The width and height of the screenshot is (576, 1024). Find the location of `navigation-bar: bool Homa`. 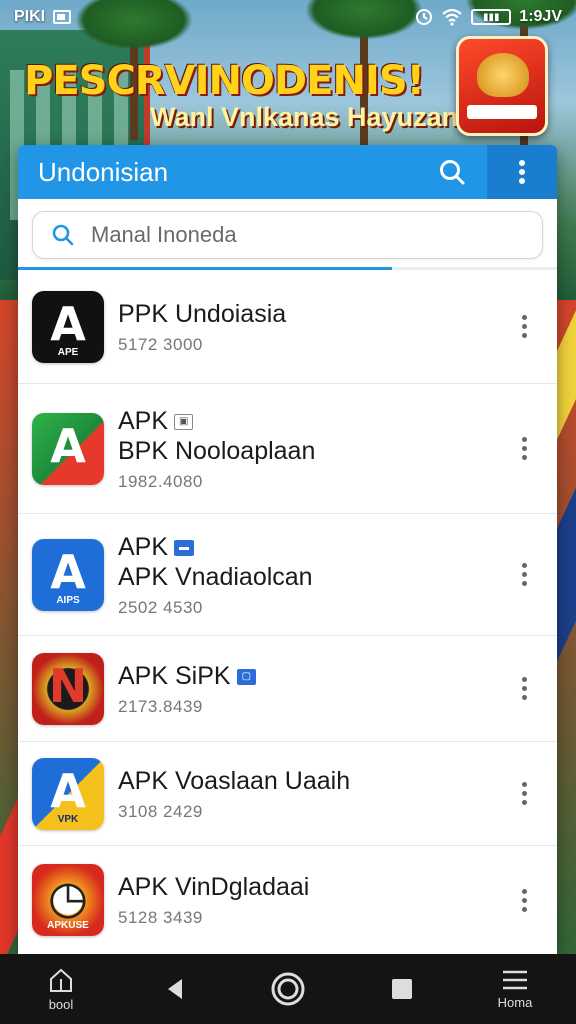

navigation-bar: bool Homa is located at coordinates (288, 989).